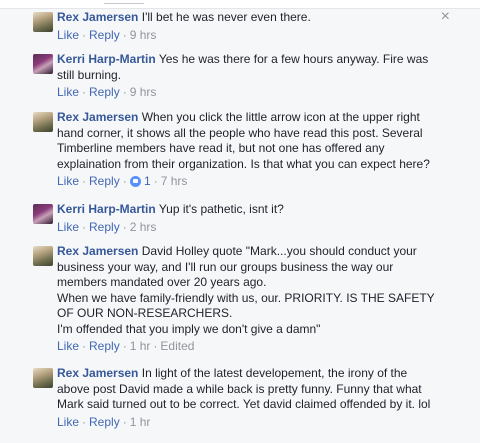  I want to click on close-icon: ×, so click(445, 17).